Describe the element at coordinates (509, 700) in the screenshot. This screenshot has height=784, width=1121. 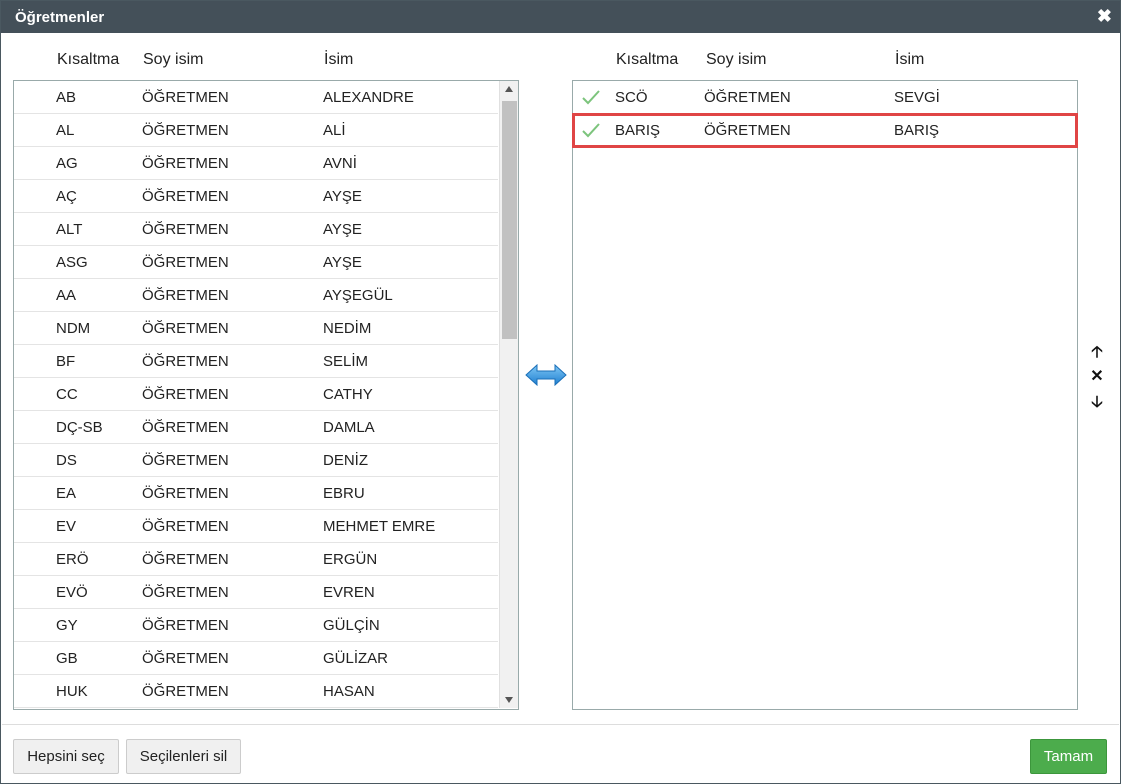
I see `scroll-down-icon` at that location.